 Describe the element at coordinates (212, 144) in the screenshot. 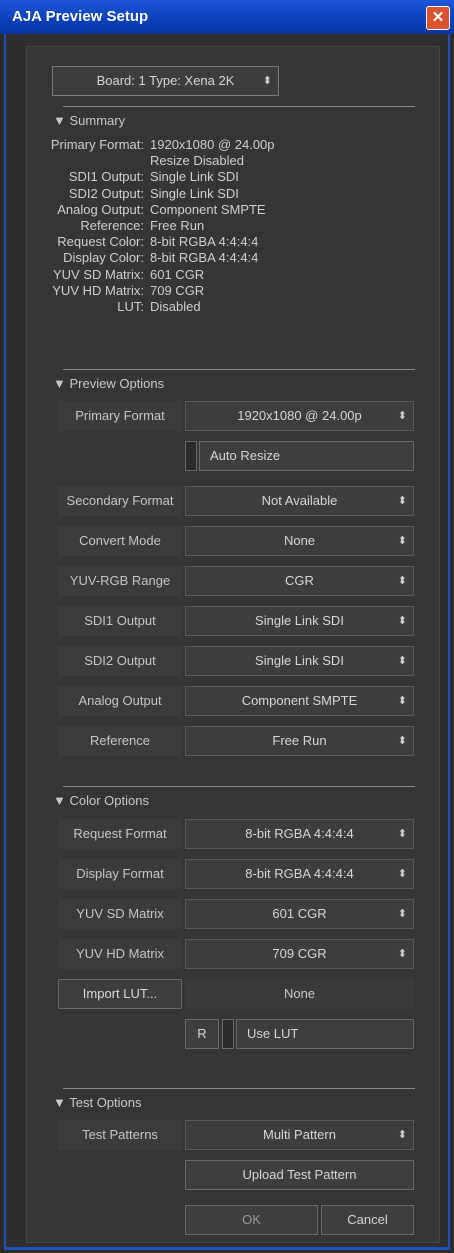

I see `summary-value: 1920x1080 @ 24.00p` at that location.